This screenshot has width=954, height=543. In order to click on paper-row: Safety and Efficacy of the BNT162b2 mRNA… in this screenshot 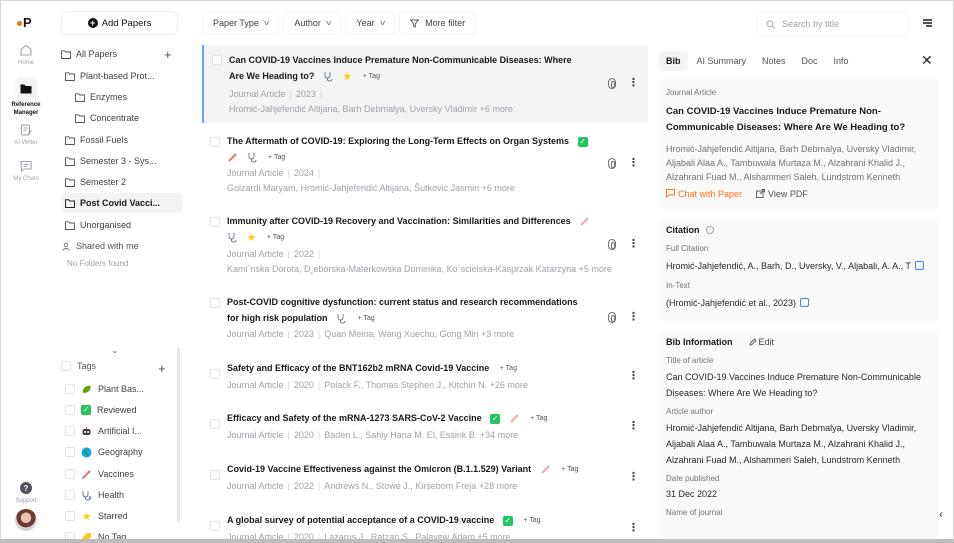, I will do `click(425, 379)`.